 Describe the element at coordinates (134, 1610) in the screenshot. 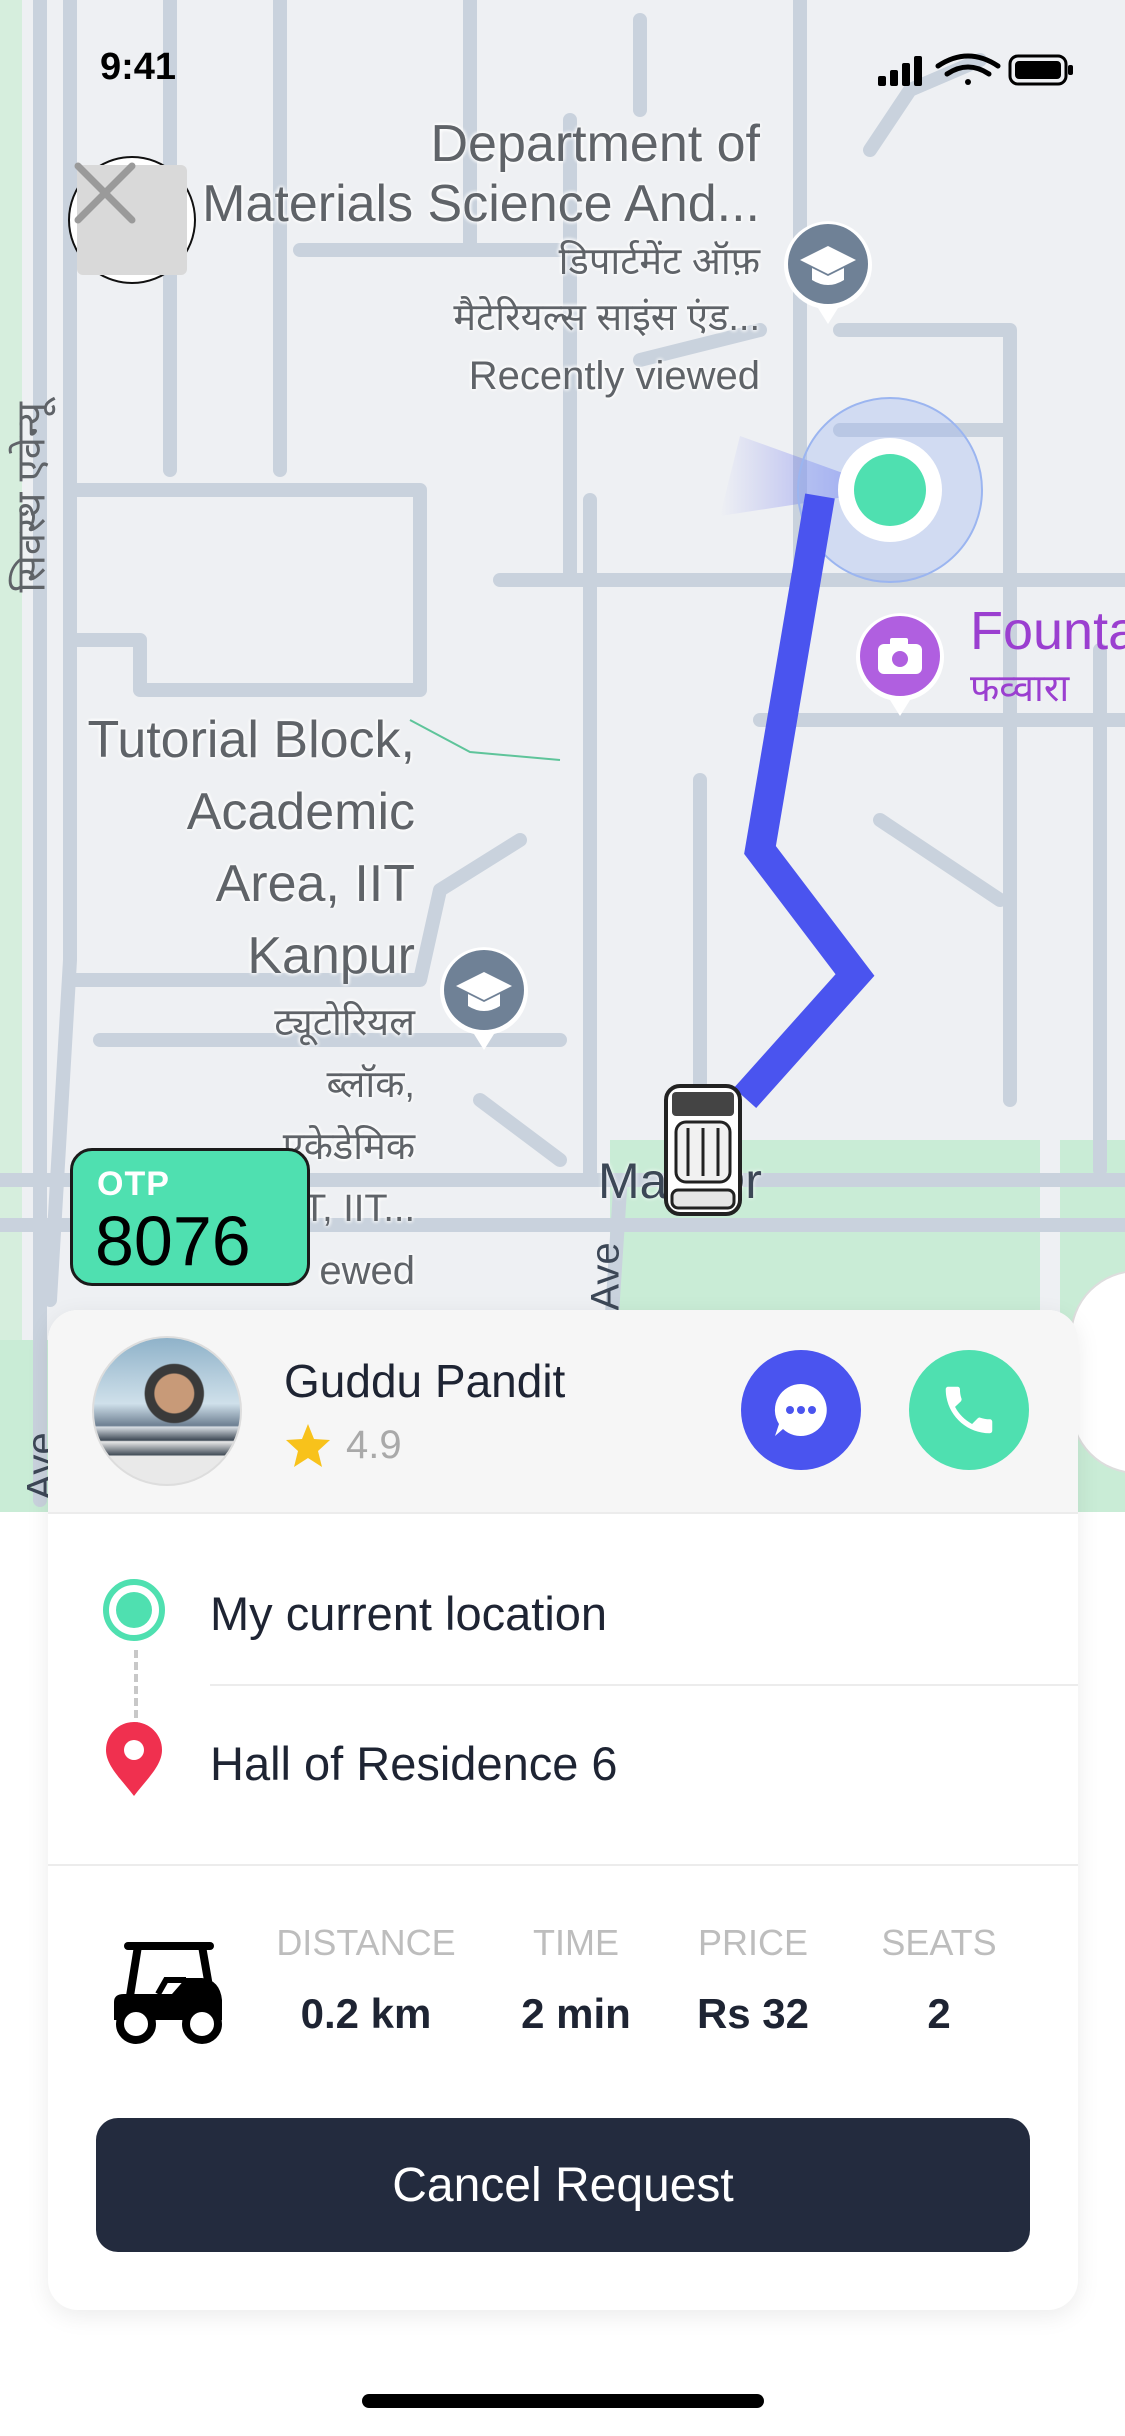

I see `pickup-dot-icon` at that location.